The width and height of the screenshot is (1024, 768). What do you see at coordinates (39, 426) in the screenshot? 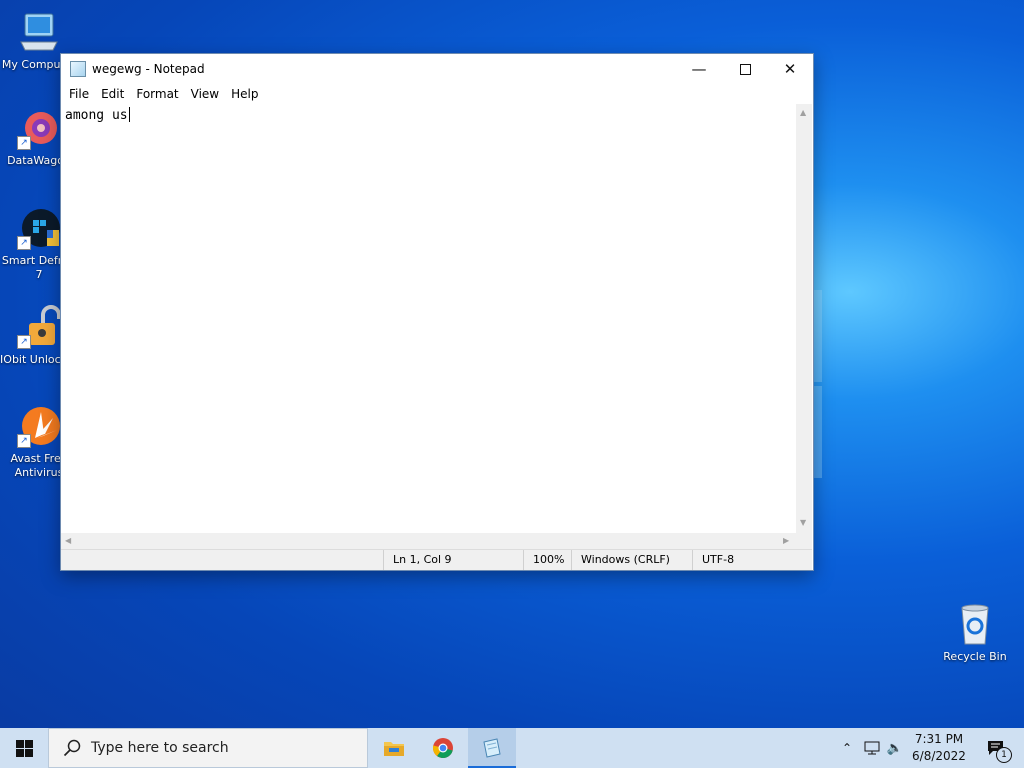
I see `avast-icon: ↗` at bounding box center [39, 426].